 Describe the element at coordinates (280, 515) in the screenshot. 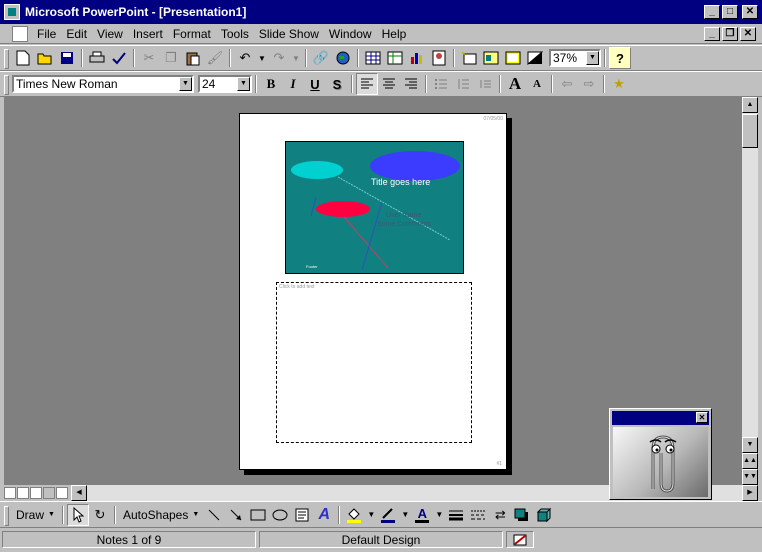

I see `oval-tool-icon` at that location.